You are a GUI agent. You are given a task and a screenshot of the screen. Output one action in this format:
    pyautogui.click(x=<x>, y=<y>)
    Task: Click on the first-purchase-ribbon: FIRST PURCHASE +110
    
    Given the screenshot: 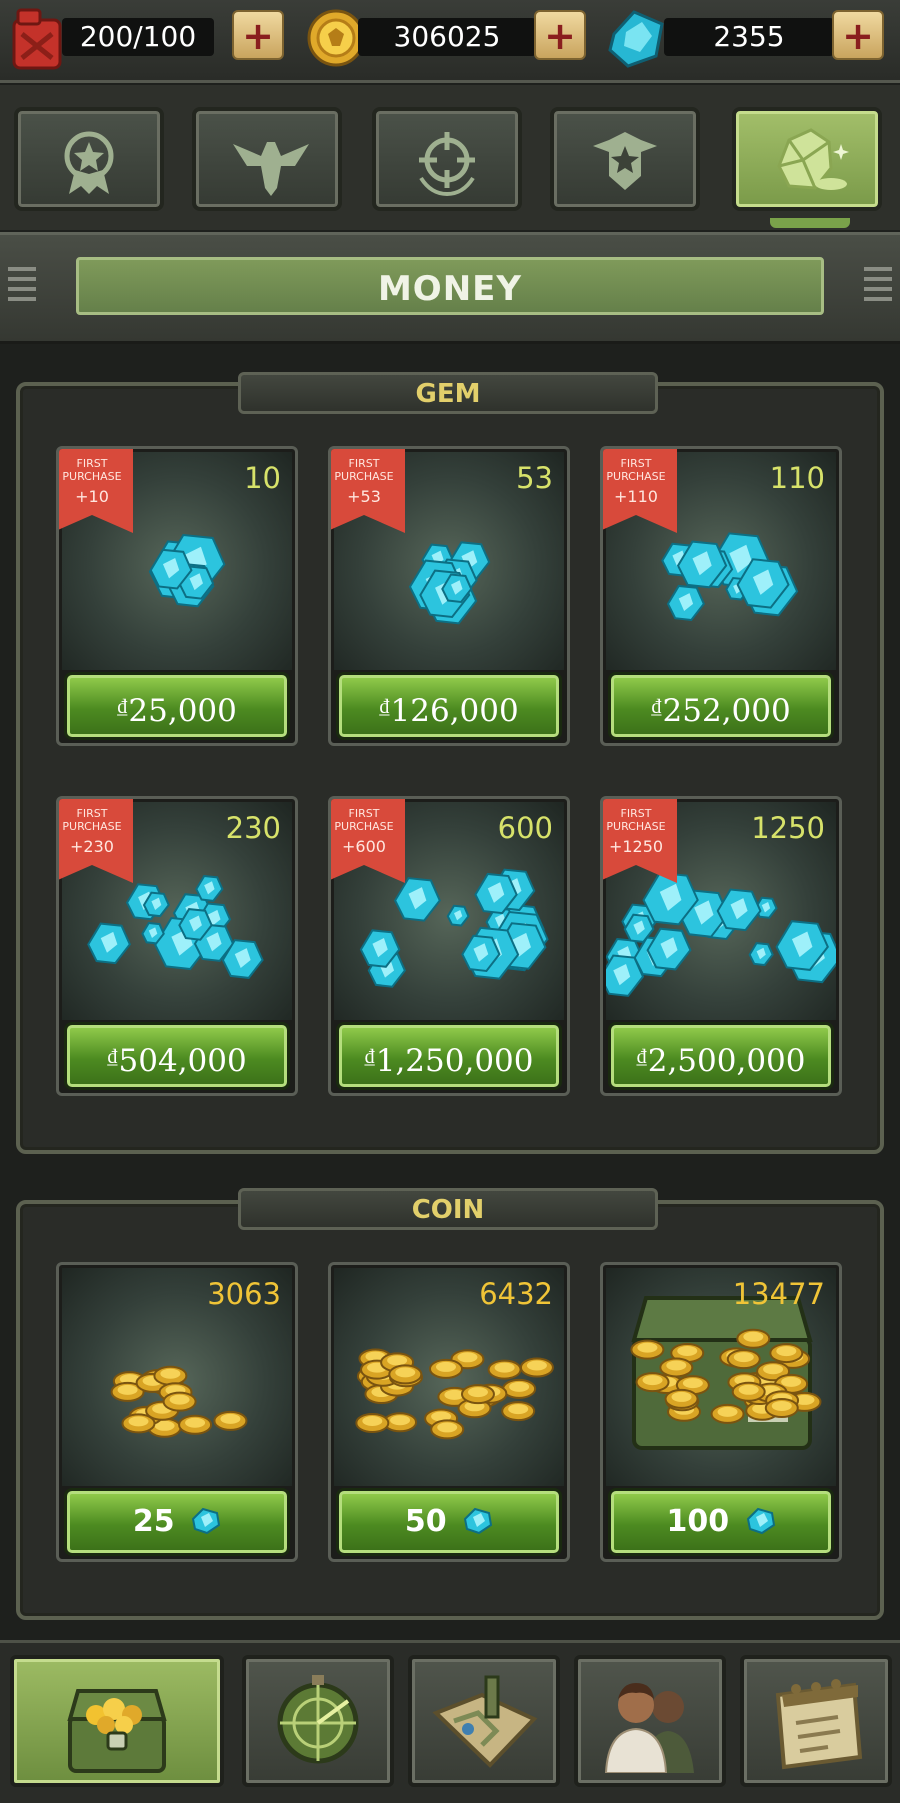 What is the action you would take?
    pyautogui.click(x=640, y=491)
    